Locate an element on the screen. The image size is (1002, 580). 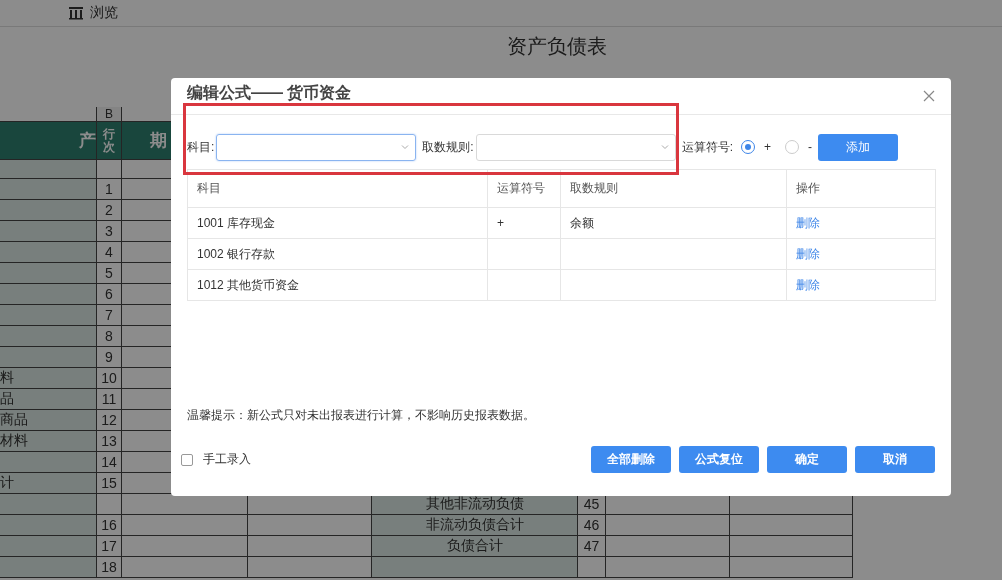
table-cell: 8 is located at coordinates (109, 336).